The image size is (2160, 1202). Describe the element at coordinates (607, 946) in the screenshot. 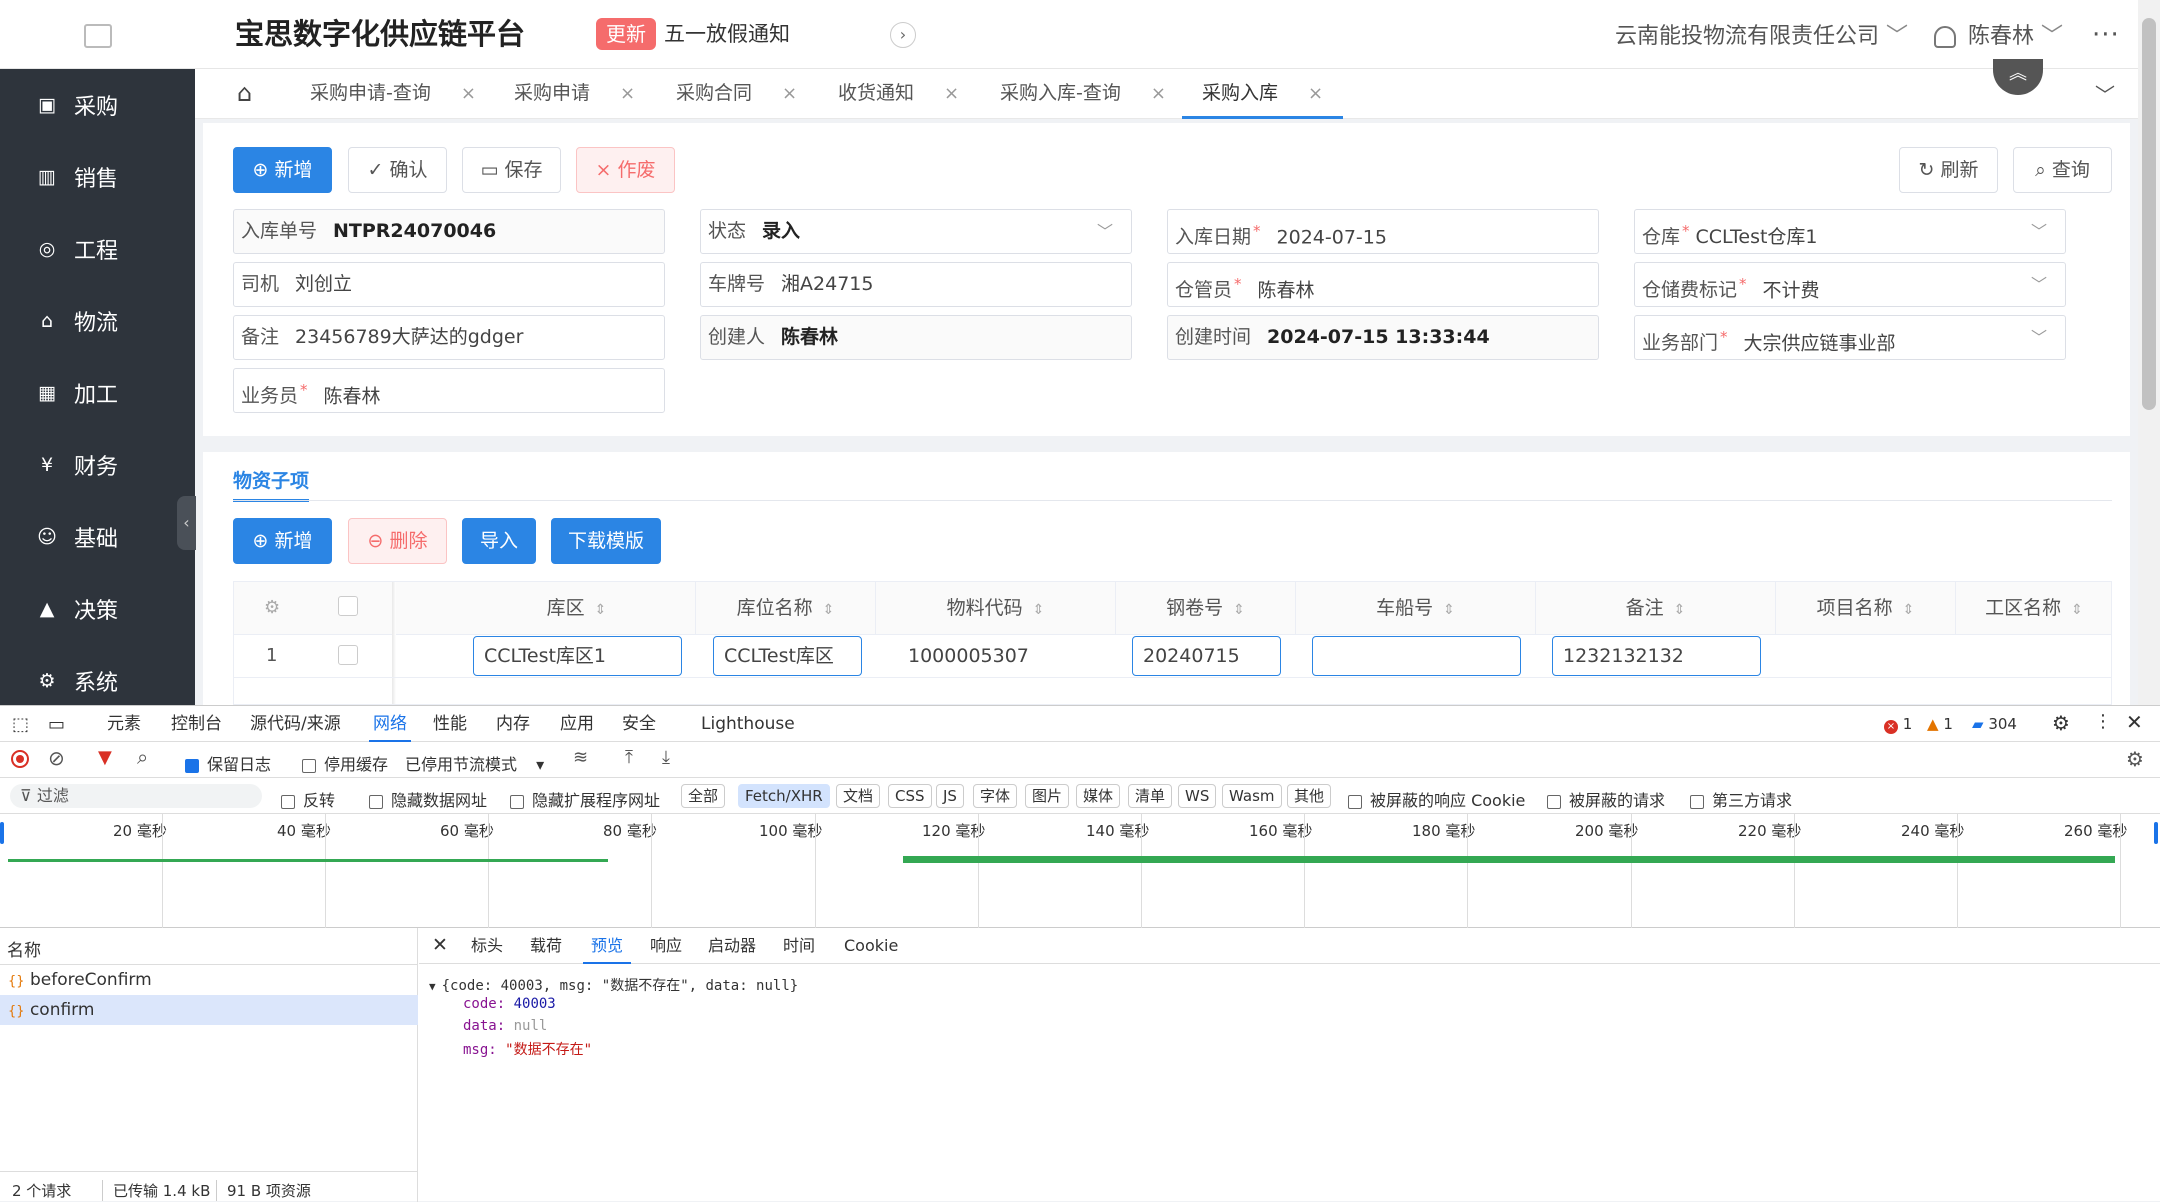

I see `detail-tab-preview: 预览` at that location.